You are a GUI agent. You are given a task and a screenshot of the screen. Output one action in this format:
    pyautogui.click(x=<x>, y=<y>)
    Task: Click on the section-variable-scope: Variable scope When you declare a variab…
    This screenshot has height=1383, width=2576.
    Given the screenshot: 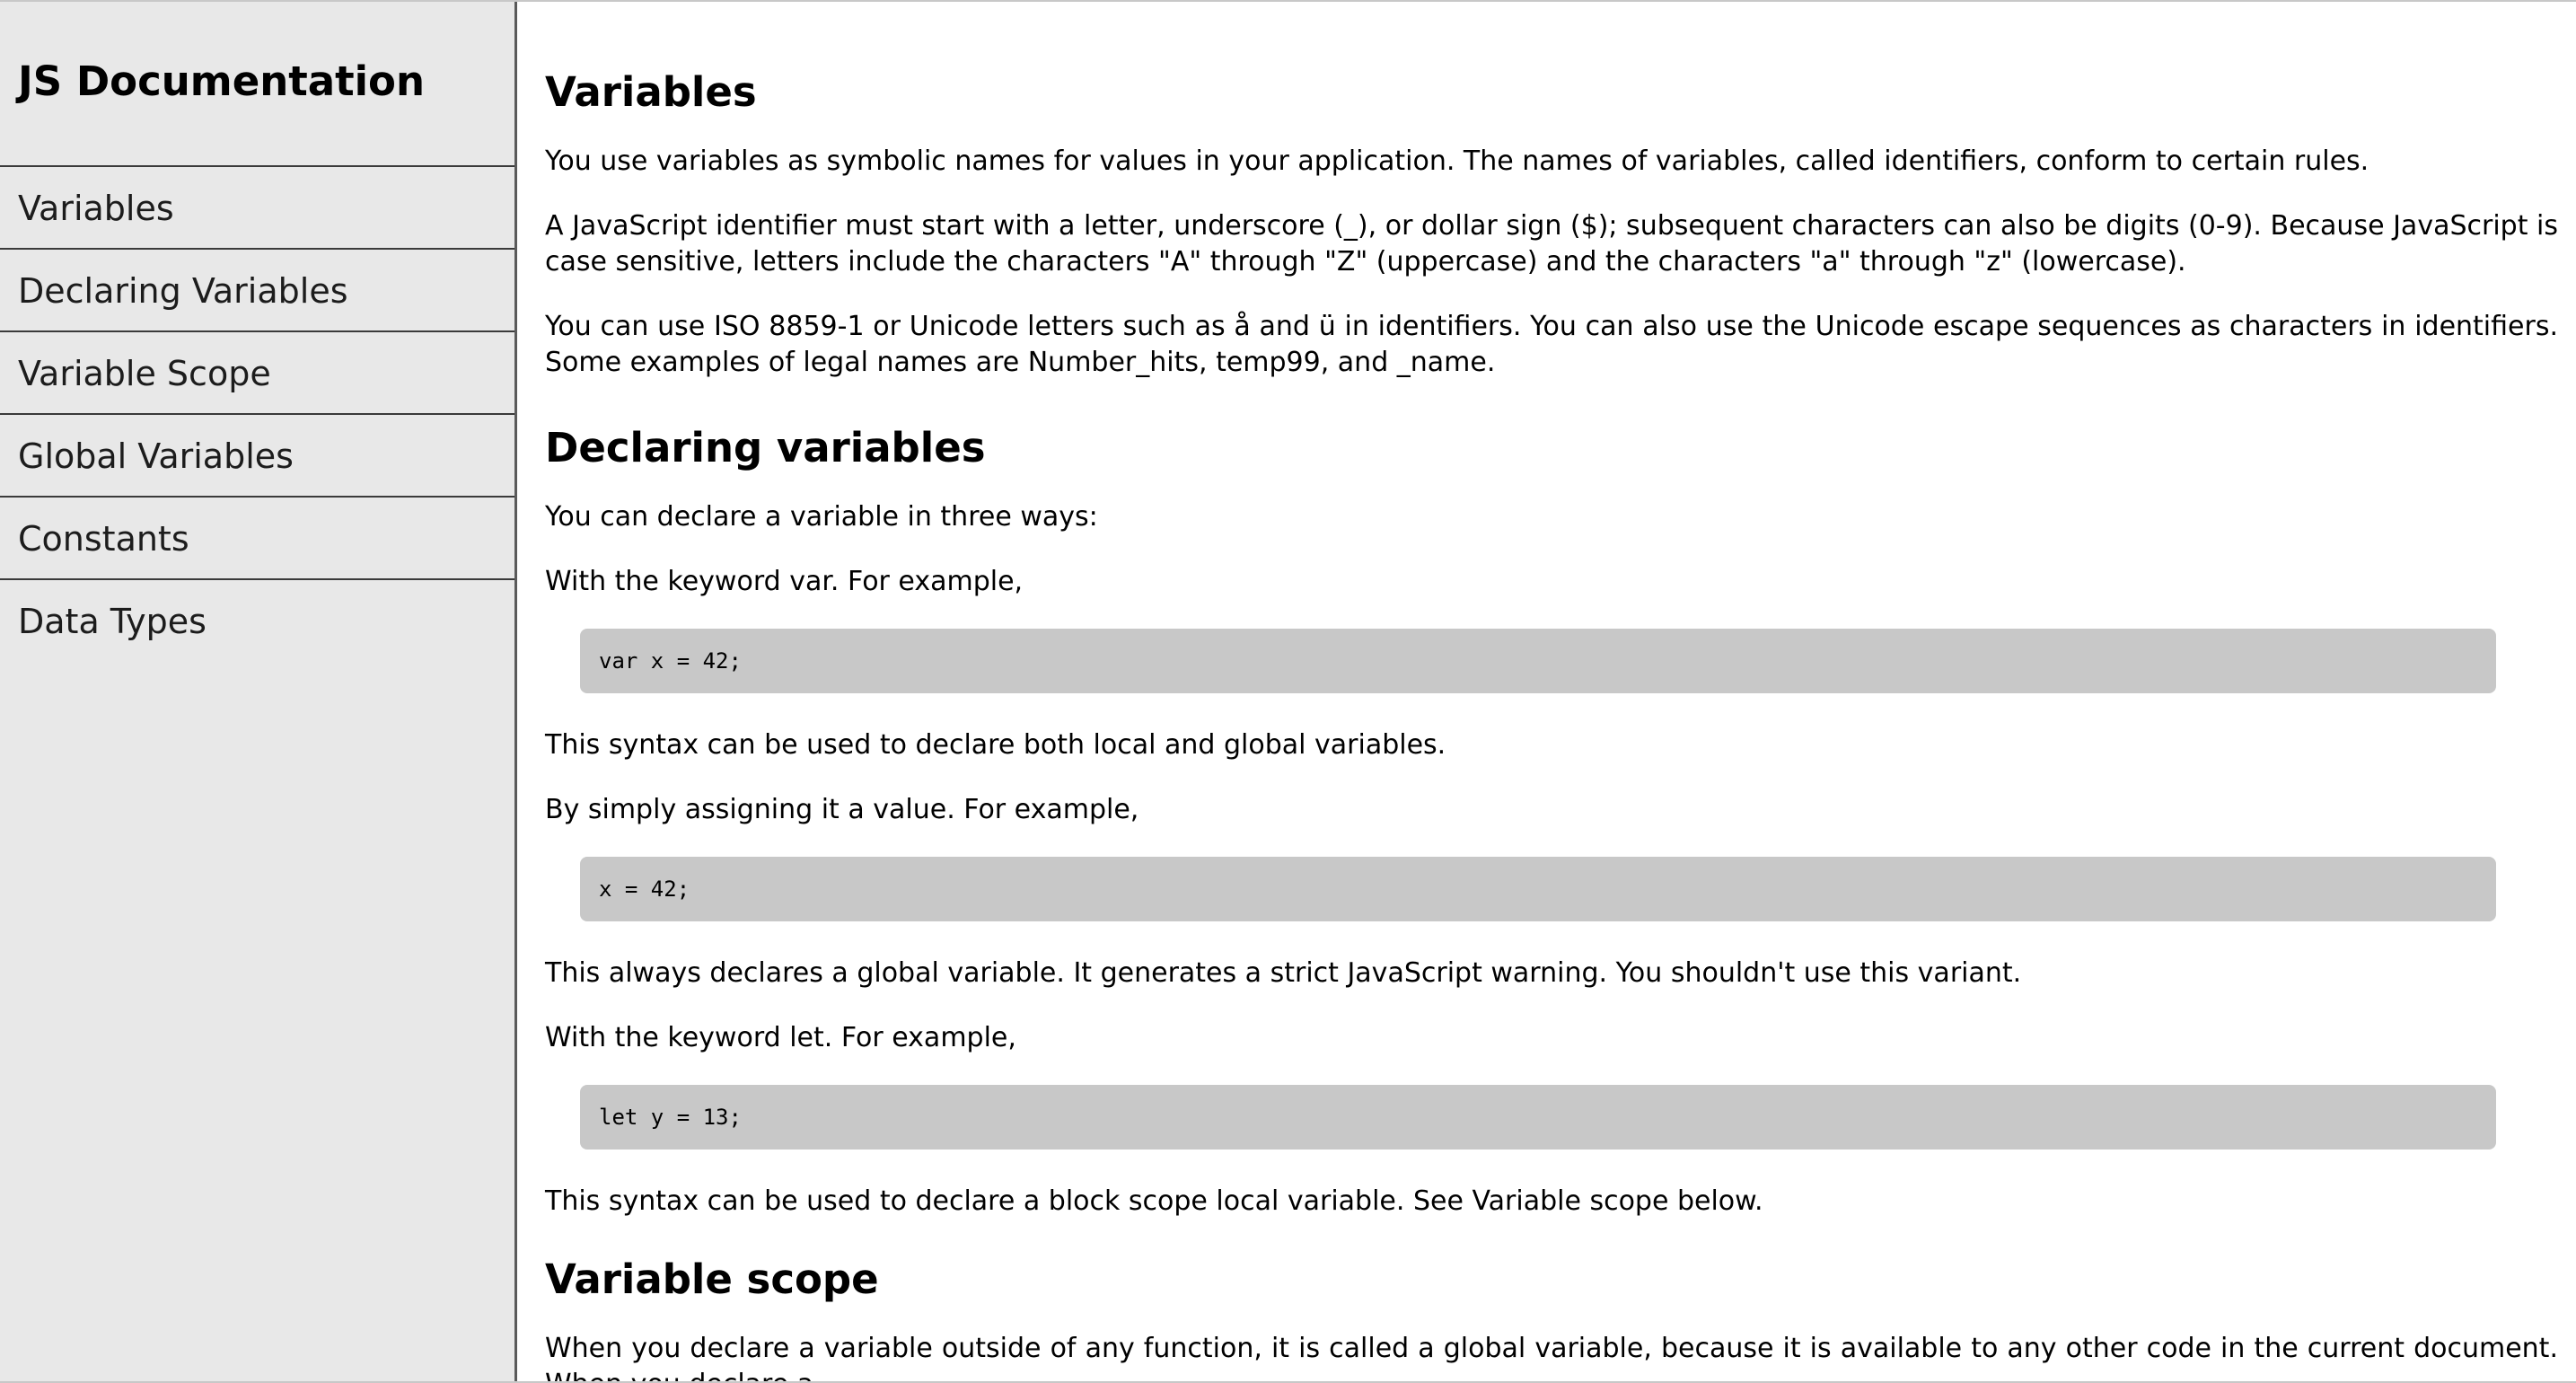 What is the action you would take?
    pyautogui.click(x=1551, y=1314)
    